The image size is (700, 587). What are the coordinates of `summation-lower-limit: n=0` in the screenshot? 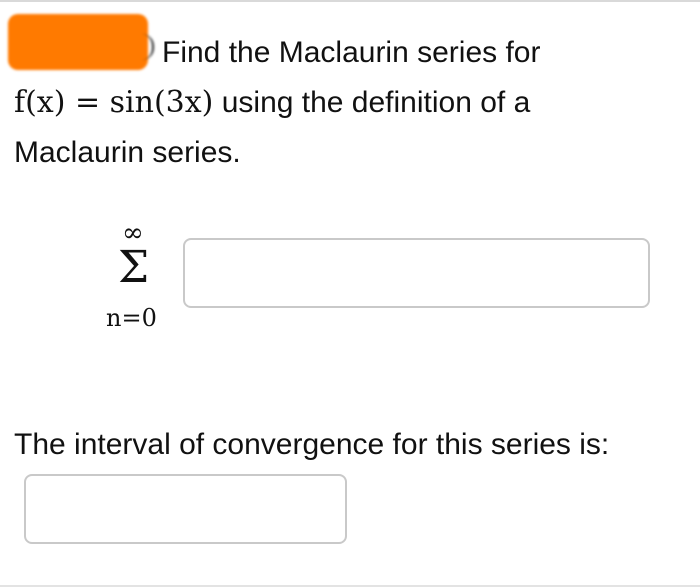 It's located at (131, 318).